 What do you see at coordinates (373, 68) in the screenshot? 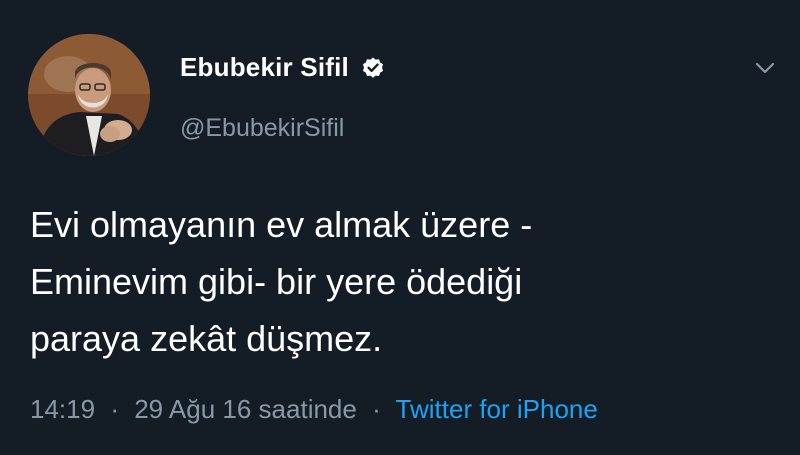
I see `verified-badge-icon` at bounding box center [373, 68].